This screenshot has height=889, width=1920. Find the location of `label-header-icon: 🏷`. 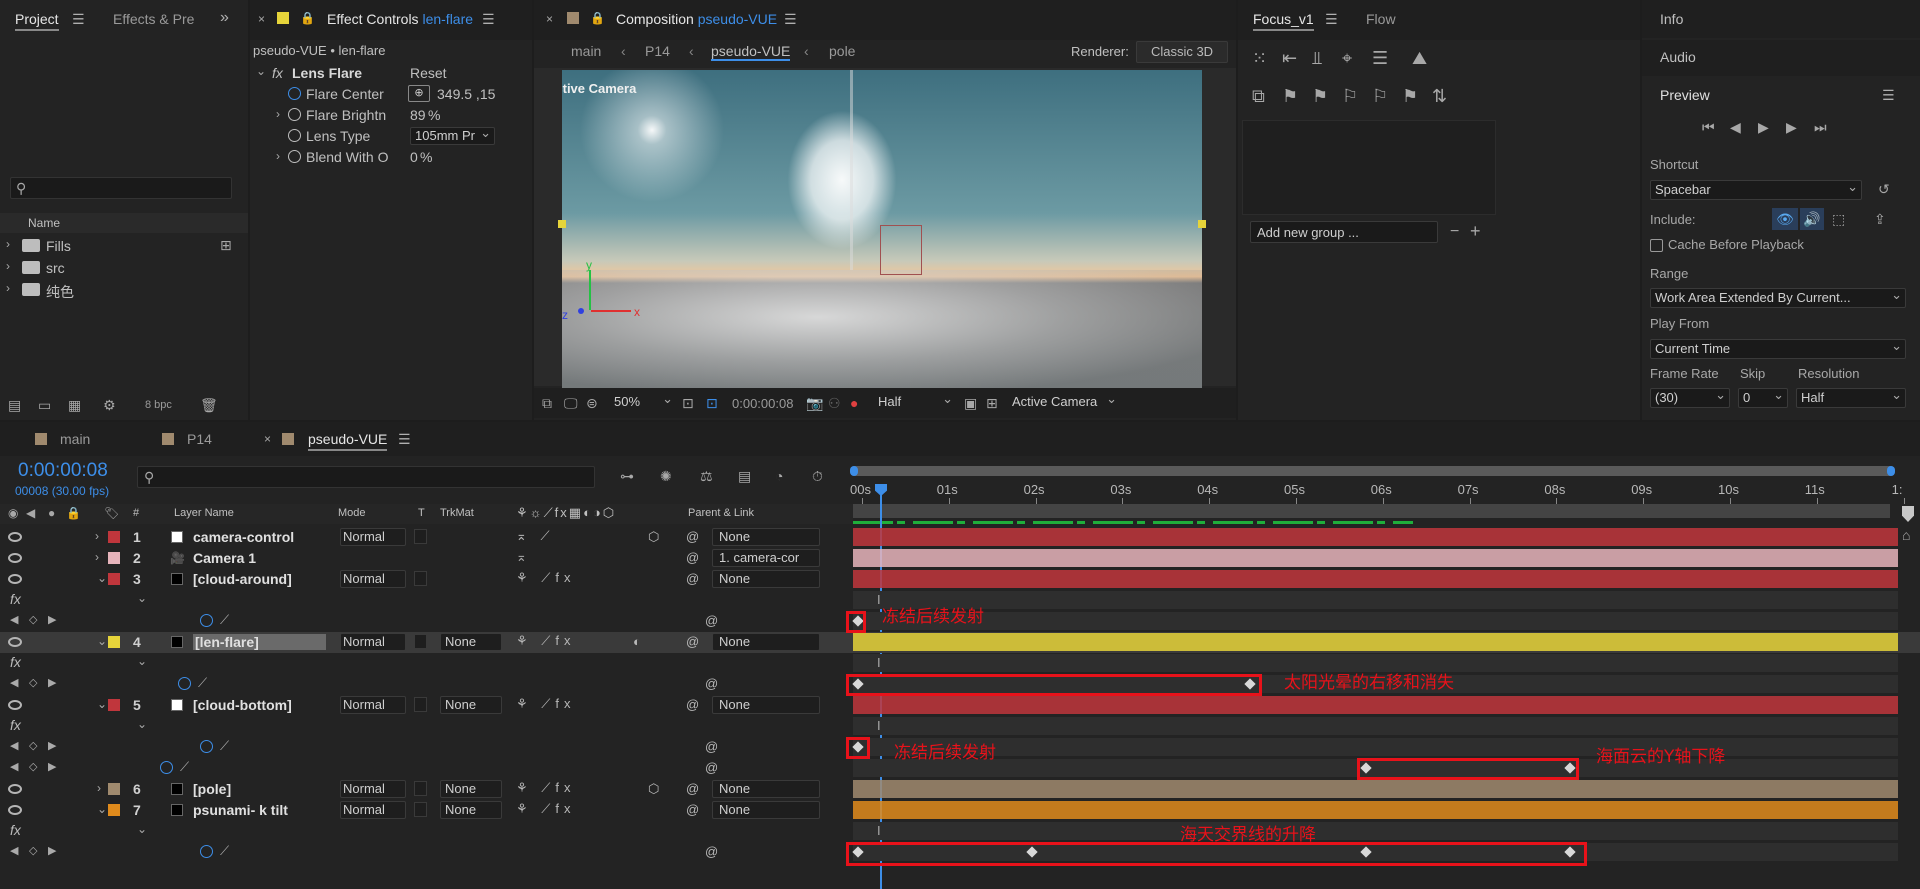

label-header-icon: 🏷 is located at coordinates (111, 513).